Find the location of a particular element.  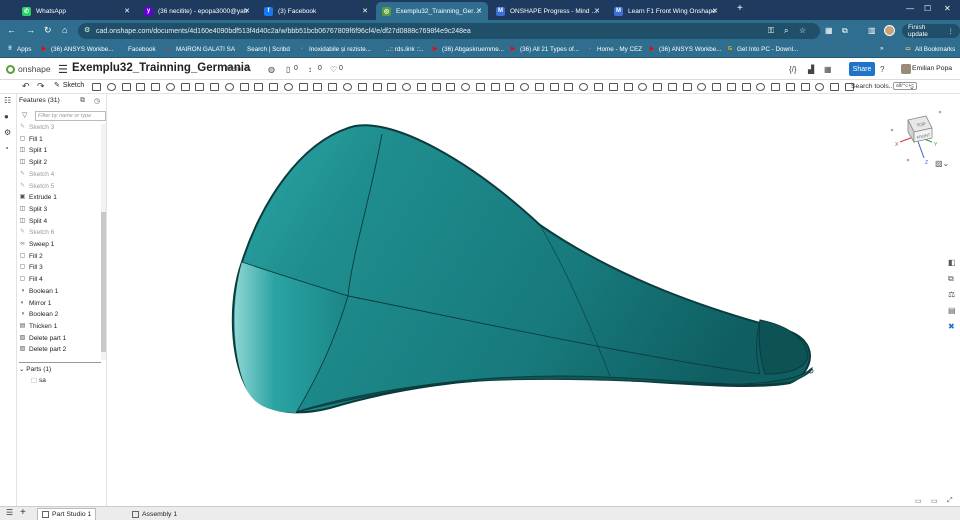

weld-tool-icon is located at coordinates (760, 87).